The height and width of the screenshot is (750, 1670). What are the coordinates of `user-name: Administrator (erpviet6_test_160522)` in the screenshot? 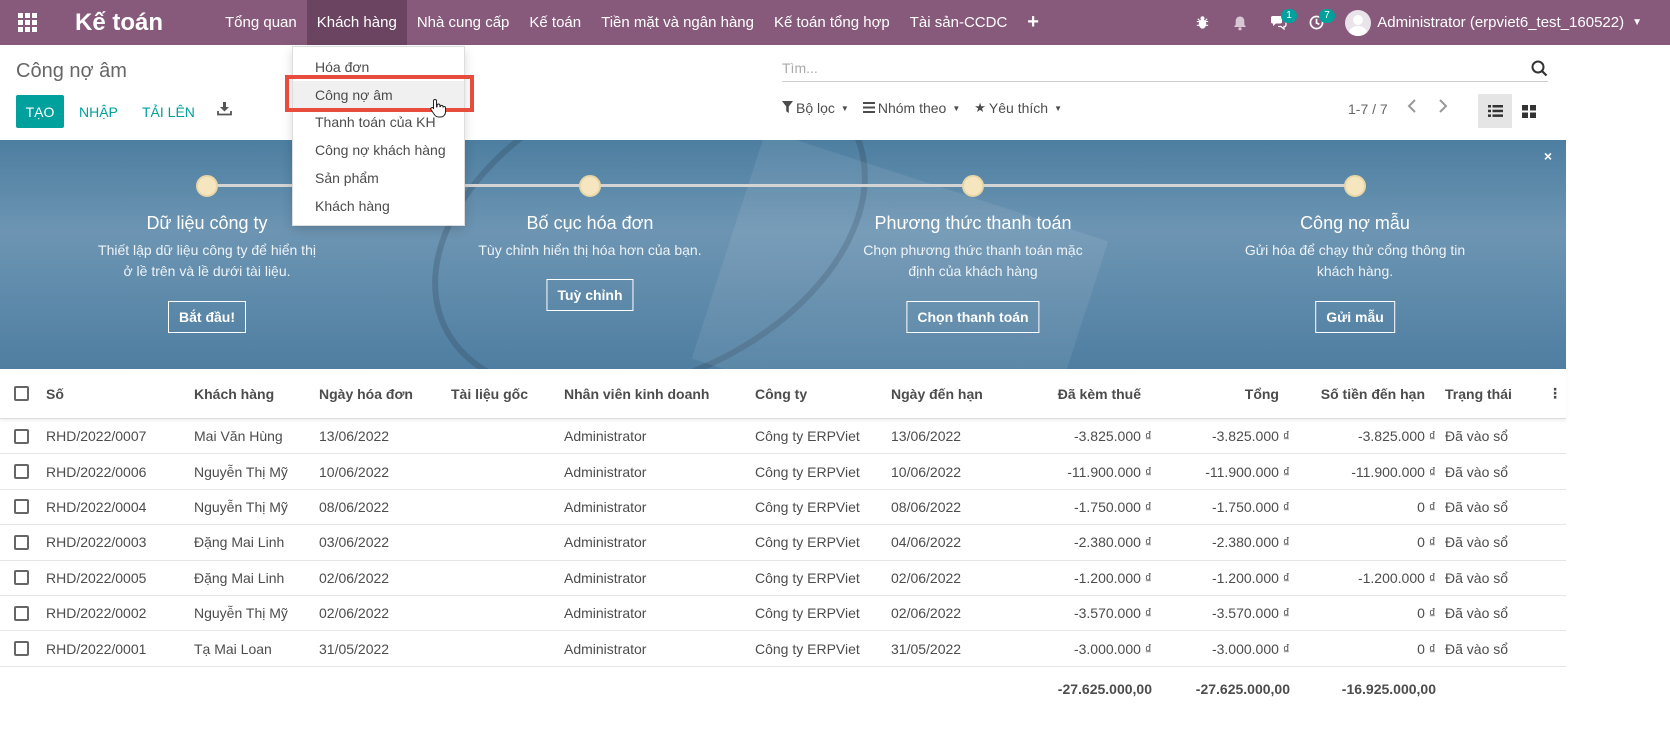 It's located at (1501, 22).